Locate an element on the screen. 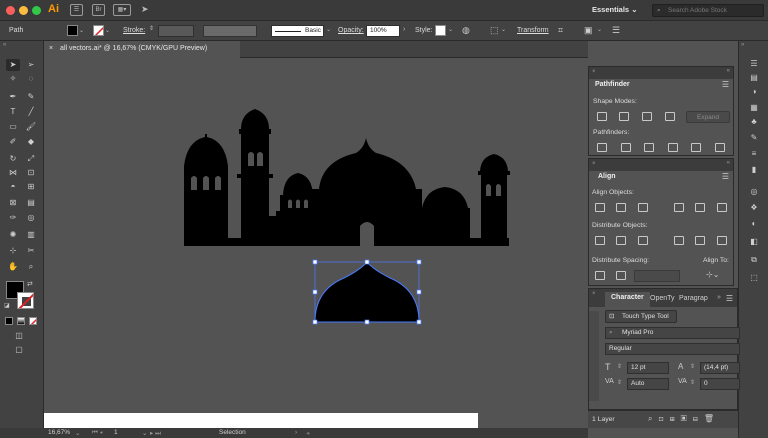  scroll-left-icon: ◂ is located at coordinates (307, 433).